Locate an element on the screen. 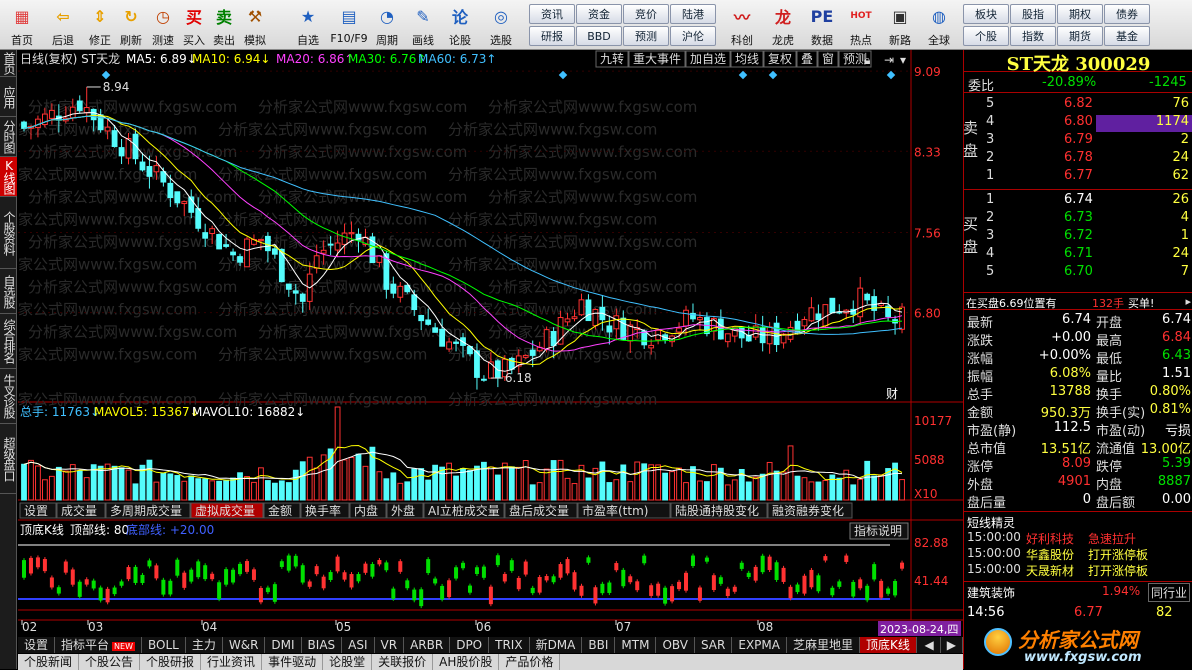 The width and height of the screenshot is (1192, 670). indicator-tab-17: EXPMA is located at coordinates (759, 645).